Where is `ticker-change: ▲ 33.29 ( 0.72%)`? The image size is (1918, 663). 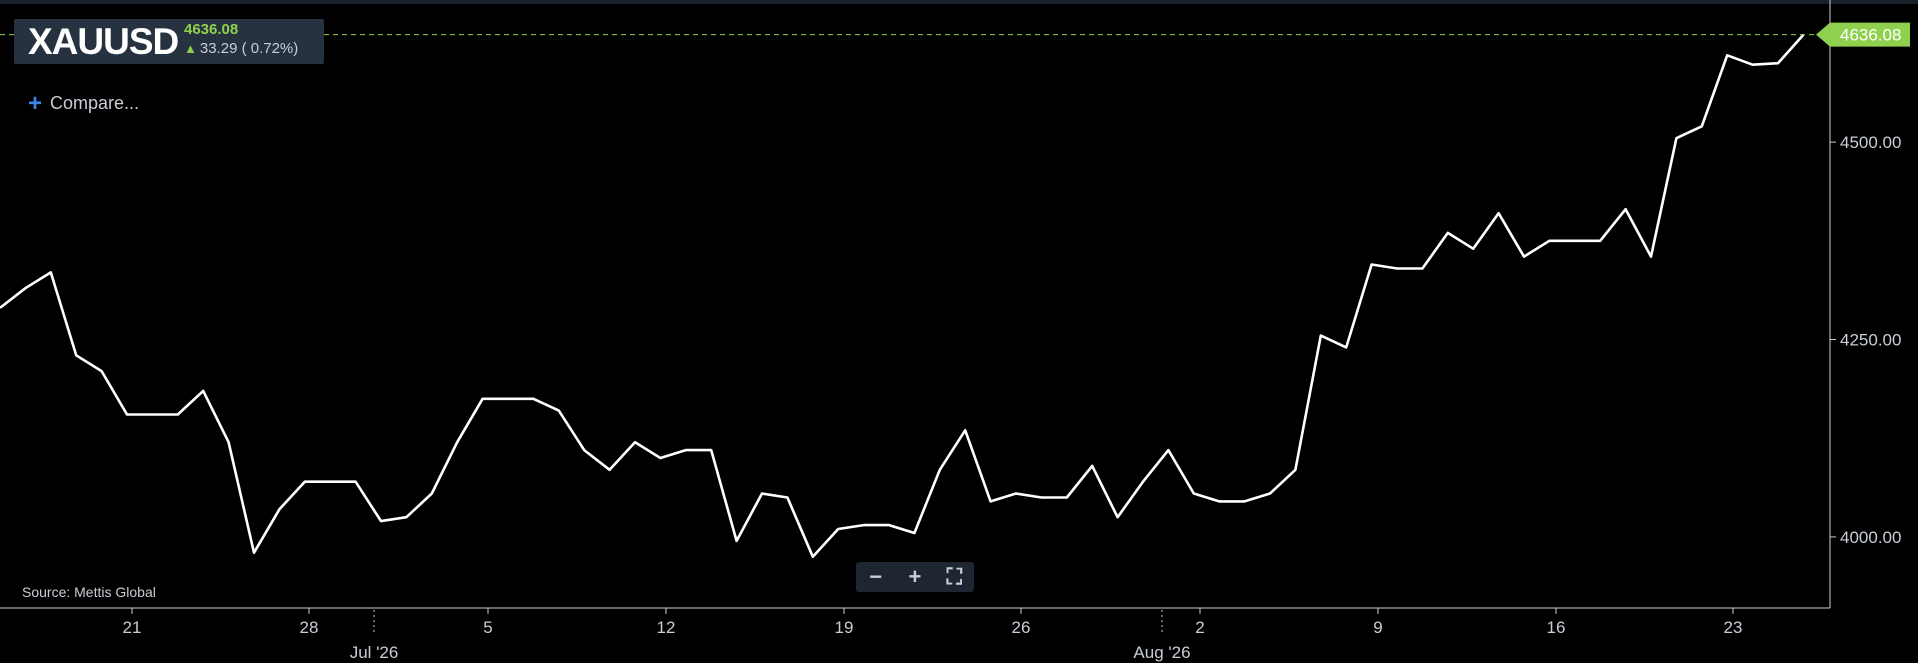 ticker-change: ▲ 33.29 ( 0.72%) is located at coordinates (241, 48).